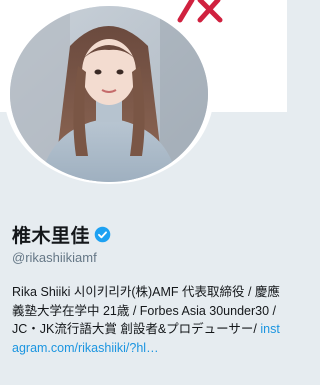  Describe the element at coordinates (51, 234) in the screenshot. I see `display-name: 椎木里佳` at that location.